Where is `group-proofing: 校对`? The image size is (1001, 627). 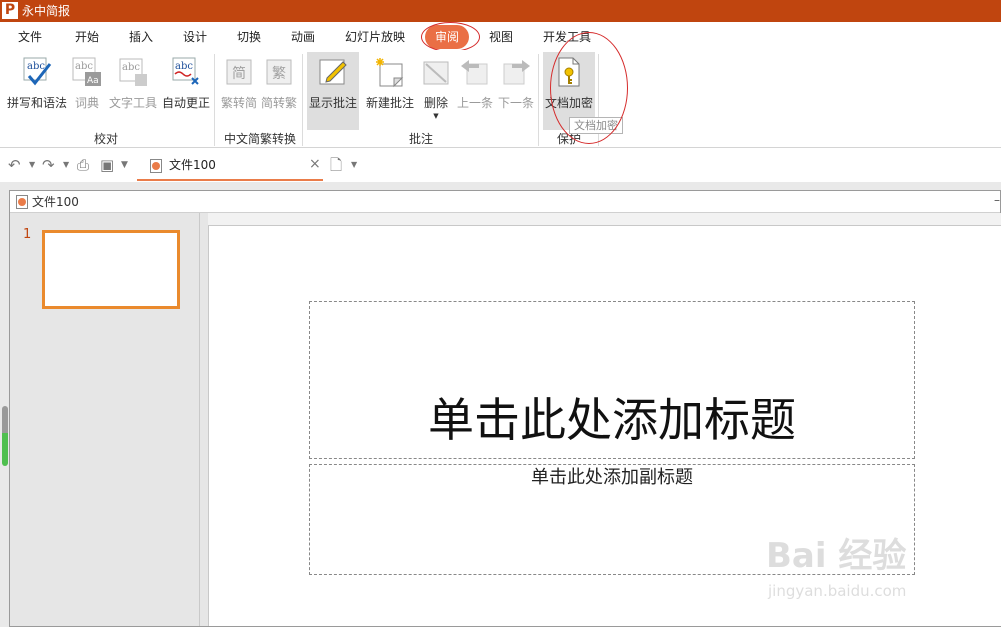
group-proofing: 校对 is located at coordinates (105, 139).